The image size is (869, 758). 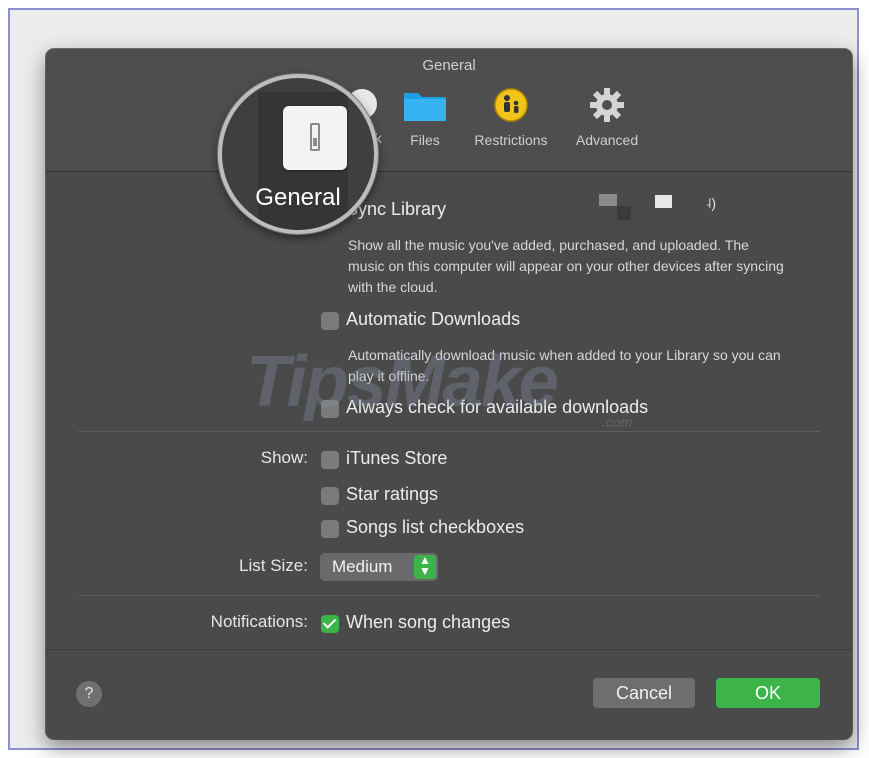 I want to click on folder-icon, so click(x=425, y=107).